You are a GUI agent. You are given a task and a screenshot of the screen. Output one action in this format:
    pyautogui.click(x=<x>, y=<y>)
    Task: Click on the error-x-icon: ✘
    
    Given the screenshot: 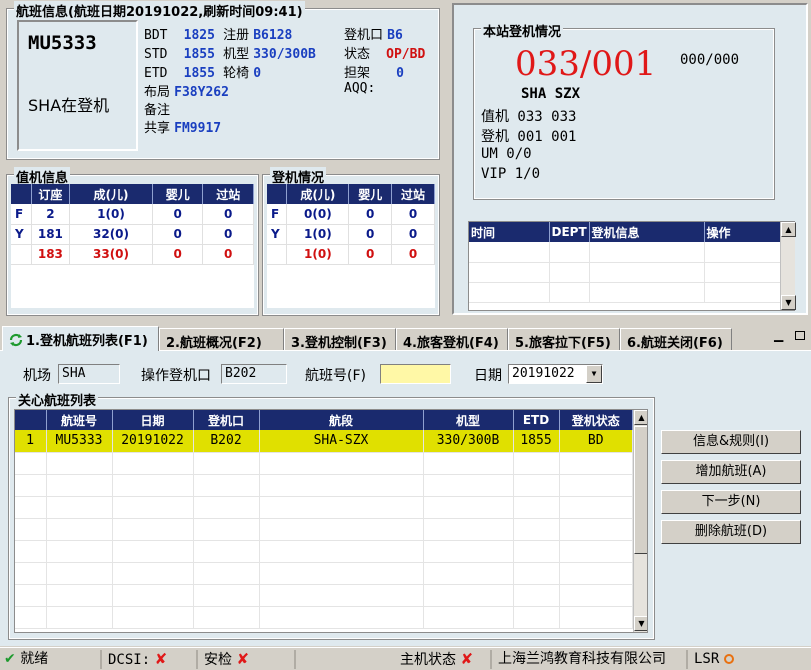 What is the action you would take?
    pyautogui.click(x=467, y=659)
    